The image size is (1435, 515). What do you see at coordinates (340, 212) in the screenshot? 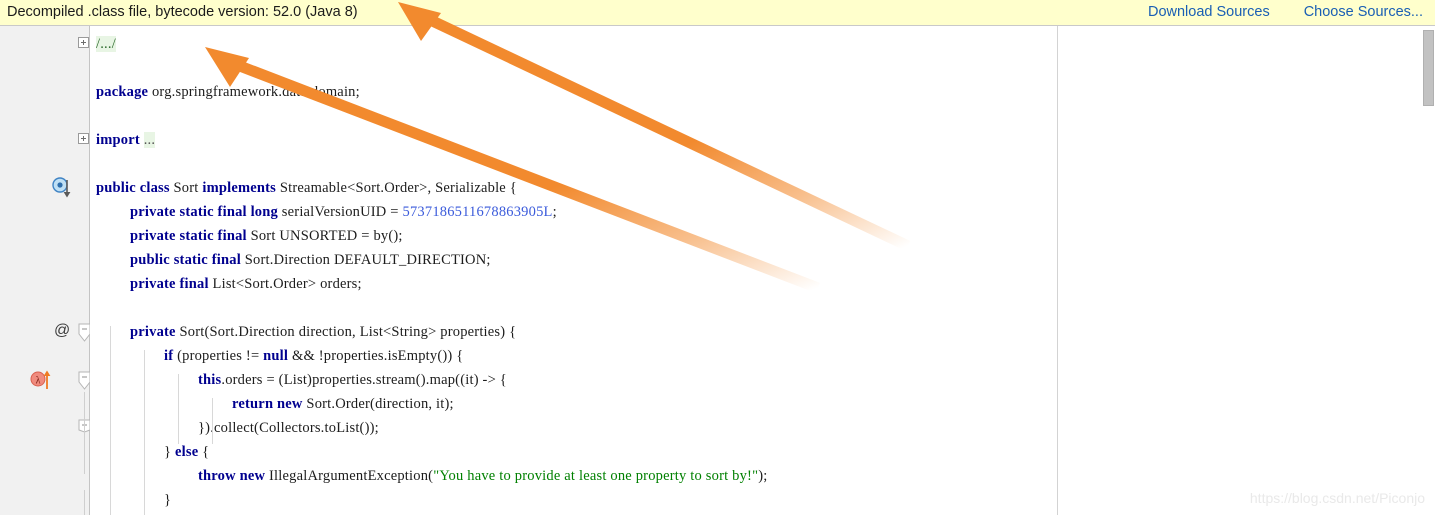
I see `code-token: serialVersionUID =` at bounding box center [340, 212].